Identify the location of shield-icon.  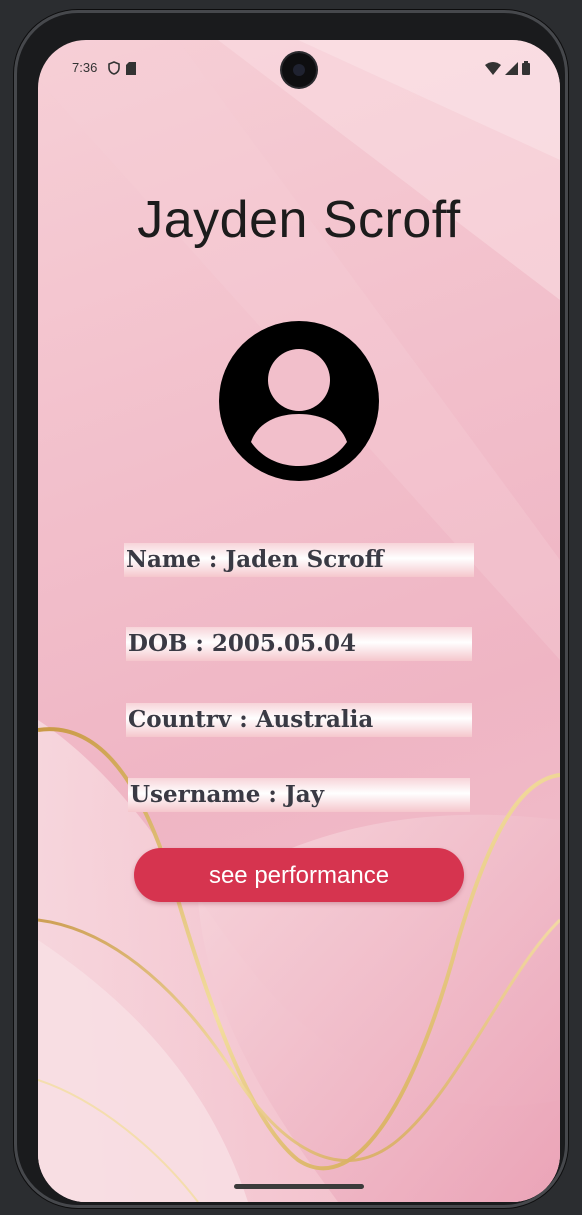
(114, 69).